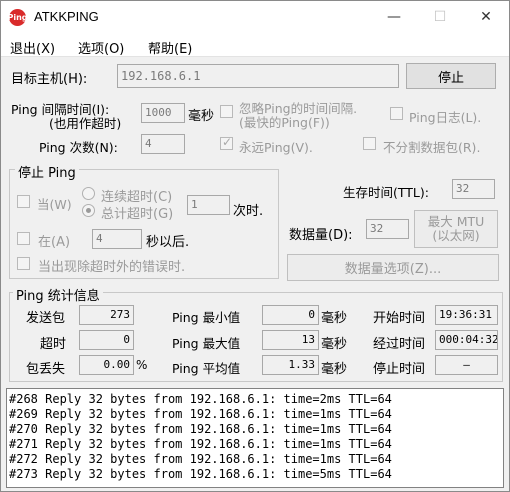 This screenshot has width=510, height=492. What do you see at coordinates (386, 192) in the screenshot?
I see `ttl-label: 生存时间(TTL):` at bounding box center [386, 192].